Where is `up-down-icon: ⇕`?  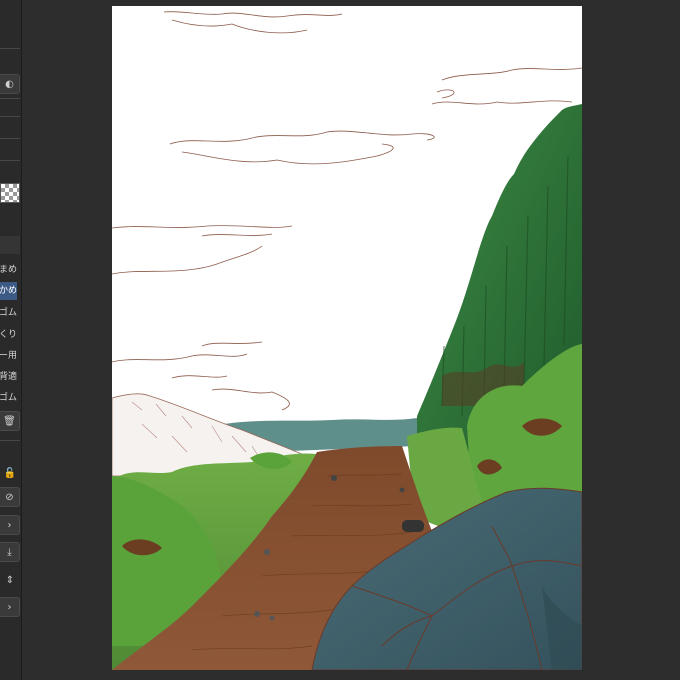 up-down-icon: ⇕ is located at coordinates (10, 580).